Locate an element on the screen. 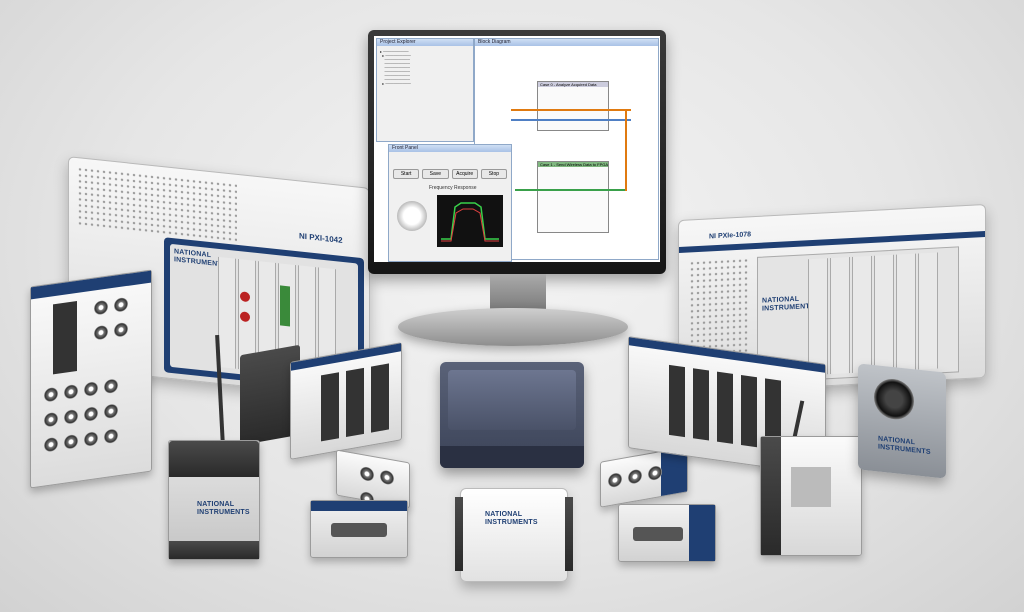 The image size is (1024, 612). save-button: Save is located at coordinates (435, 174).